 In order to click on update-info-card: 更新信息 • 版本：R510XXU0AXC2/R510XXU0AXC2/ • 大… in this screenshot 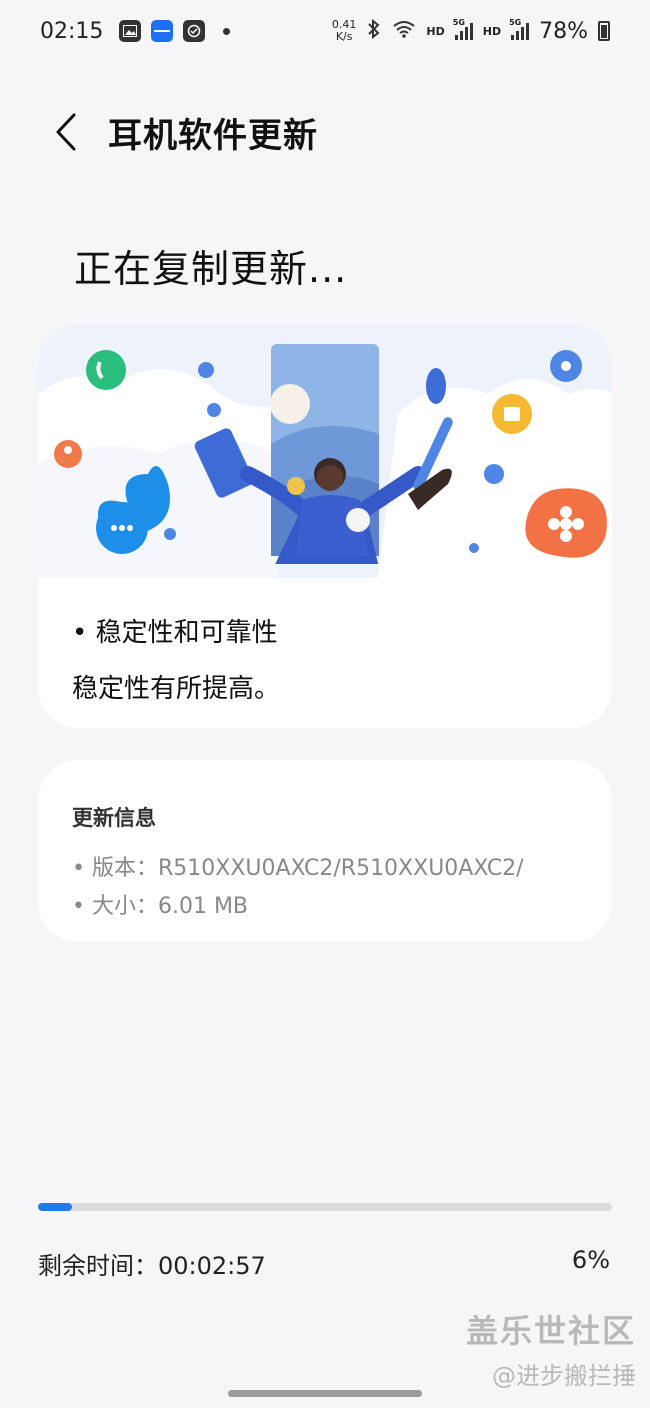, I will do `click(325, 851)`.